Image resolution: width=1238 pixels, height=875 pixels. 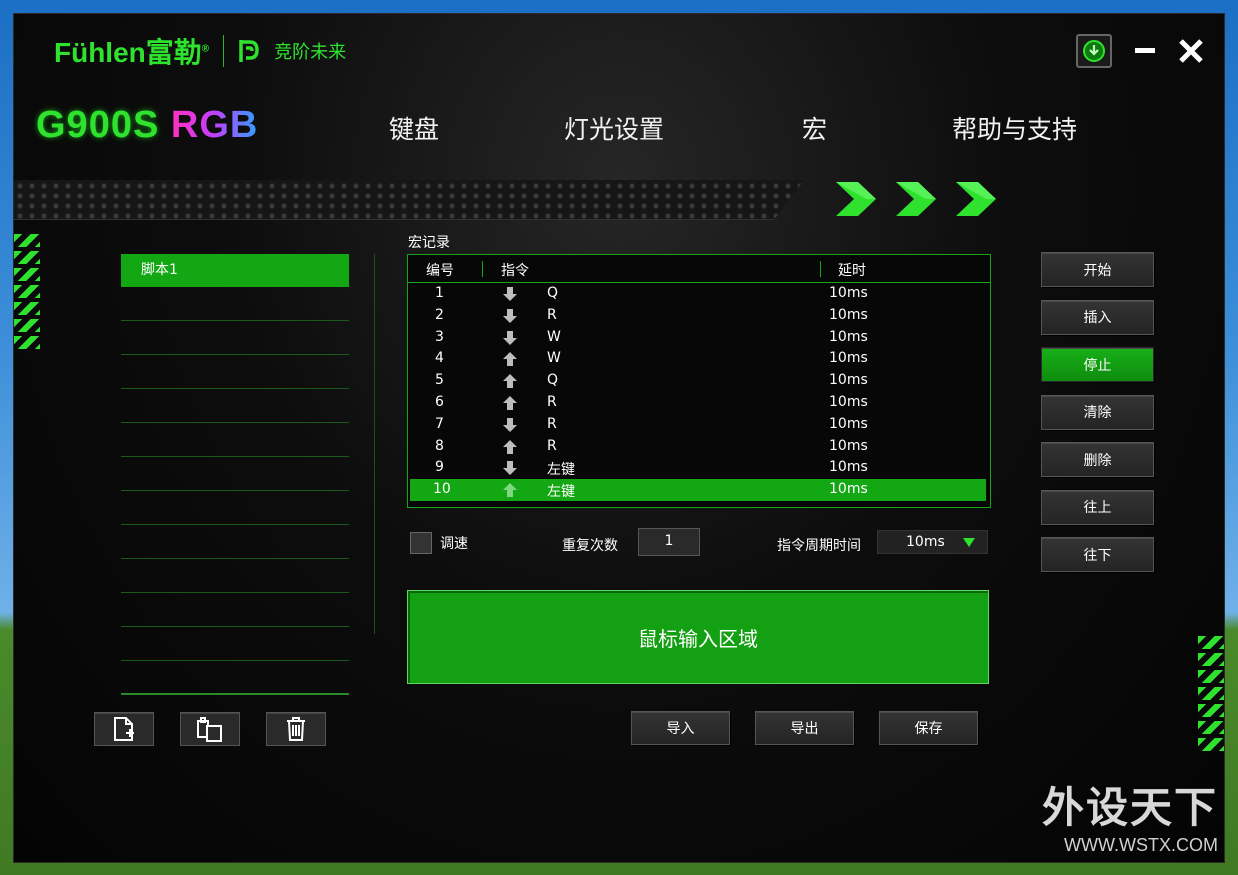 I want to click on main-nav: 键盘 灯光设置 宏 帮助与支持, so click(x=619, y=127).